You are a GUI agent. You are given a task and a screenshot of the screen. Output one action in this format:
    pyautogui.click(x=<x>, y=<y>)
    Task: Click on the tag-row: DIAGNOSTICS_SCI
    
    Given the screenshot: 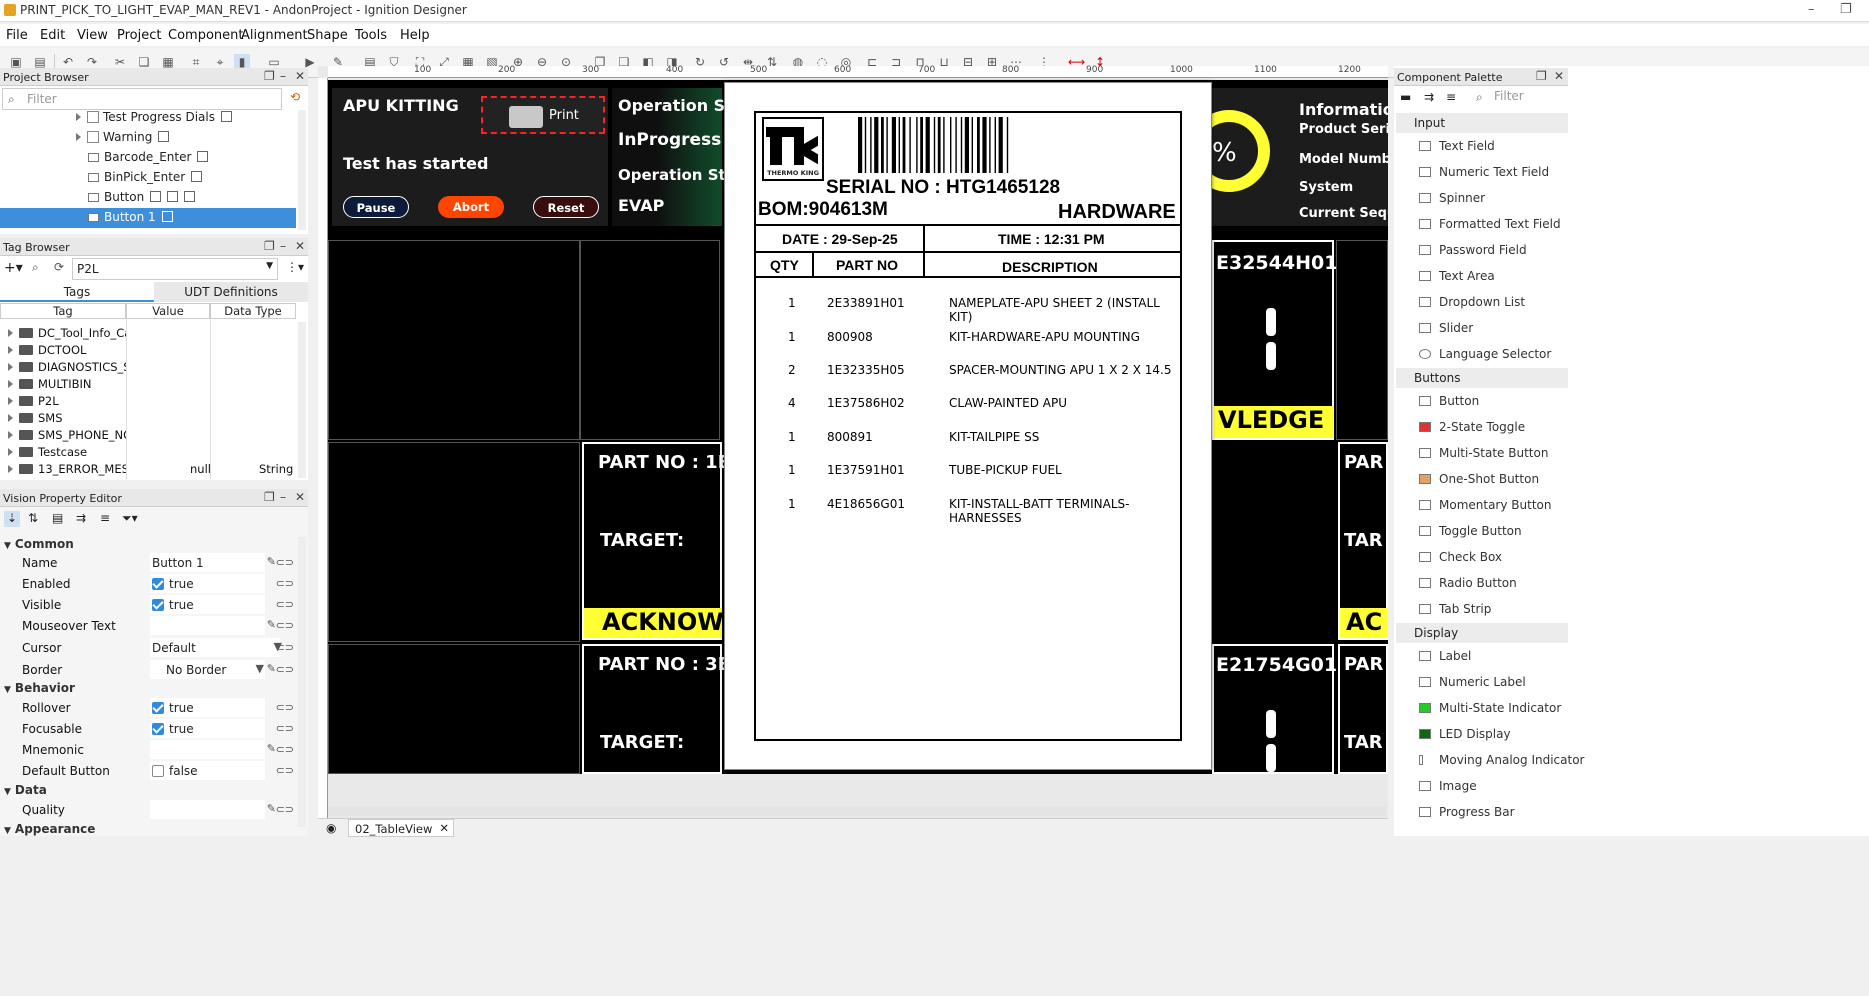 What is the action you would take?
    pyautogui.click(x=67, y=368)
    